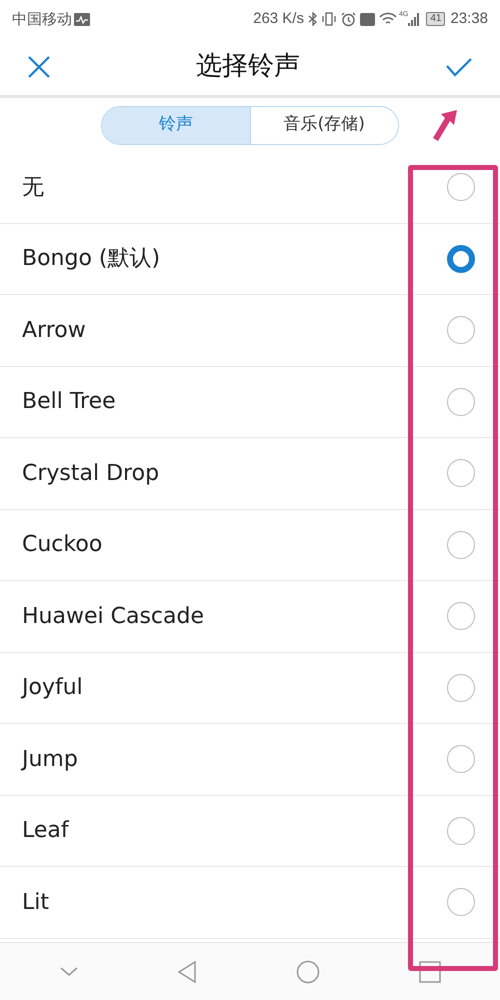 The height and width of the screenshot is (1000, 500). I want to click on ringtone-name: 无, so click(33, 188).